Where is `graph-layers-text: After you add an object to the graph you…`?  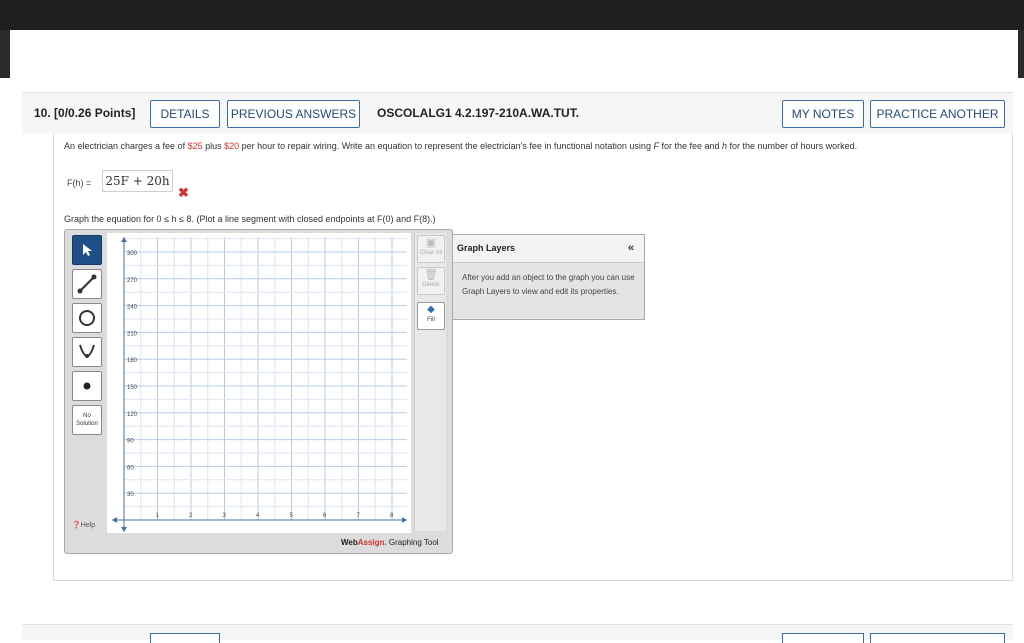
graph-layers-text: After you add an object to the graph you… is located at coordinates (548, 284).